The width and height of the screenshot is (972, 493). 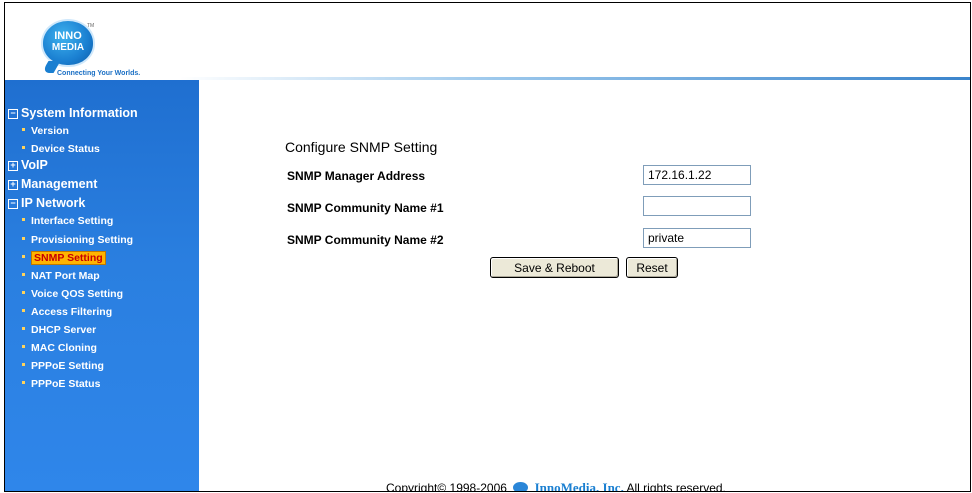 I want to click on sidebar-item-label: Version, so click(x=50, y=131).